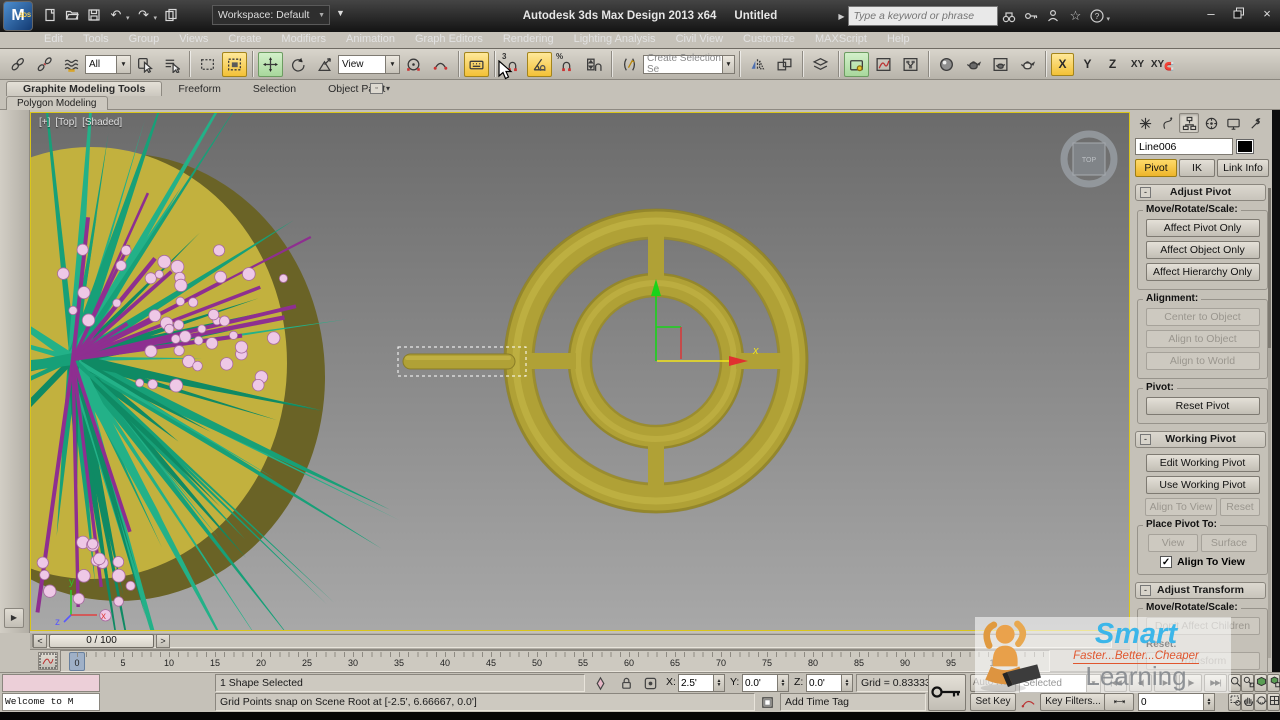  Describe the element at coordinates (923, 16) in the screenshot. I see `search-input` at that location.